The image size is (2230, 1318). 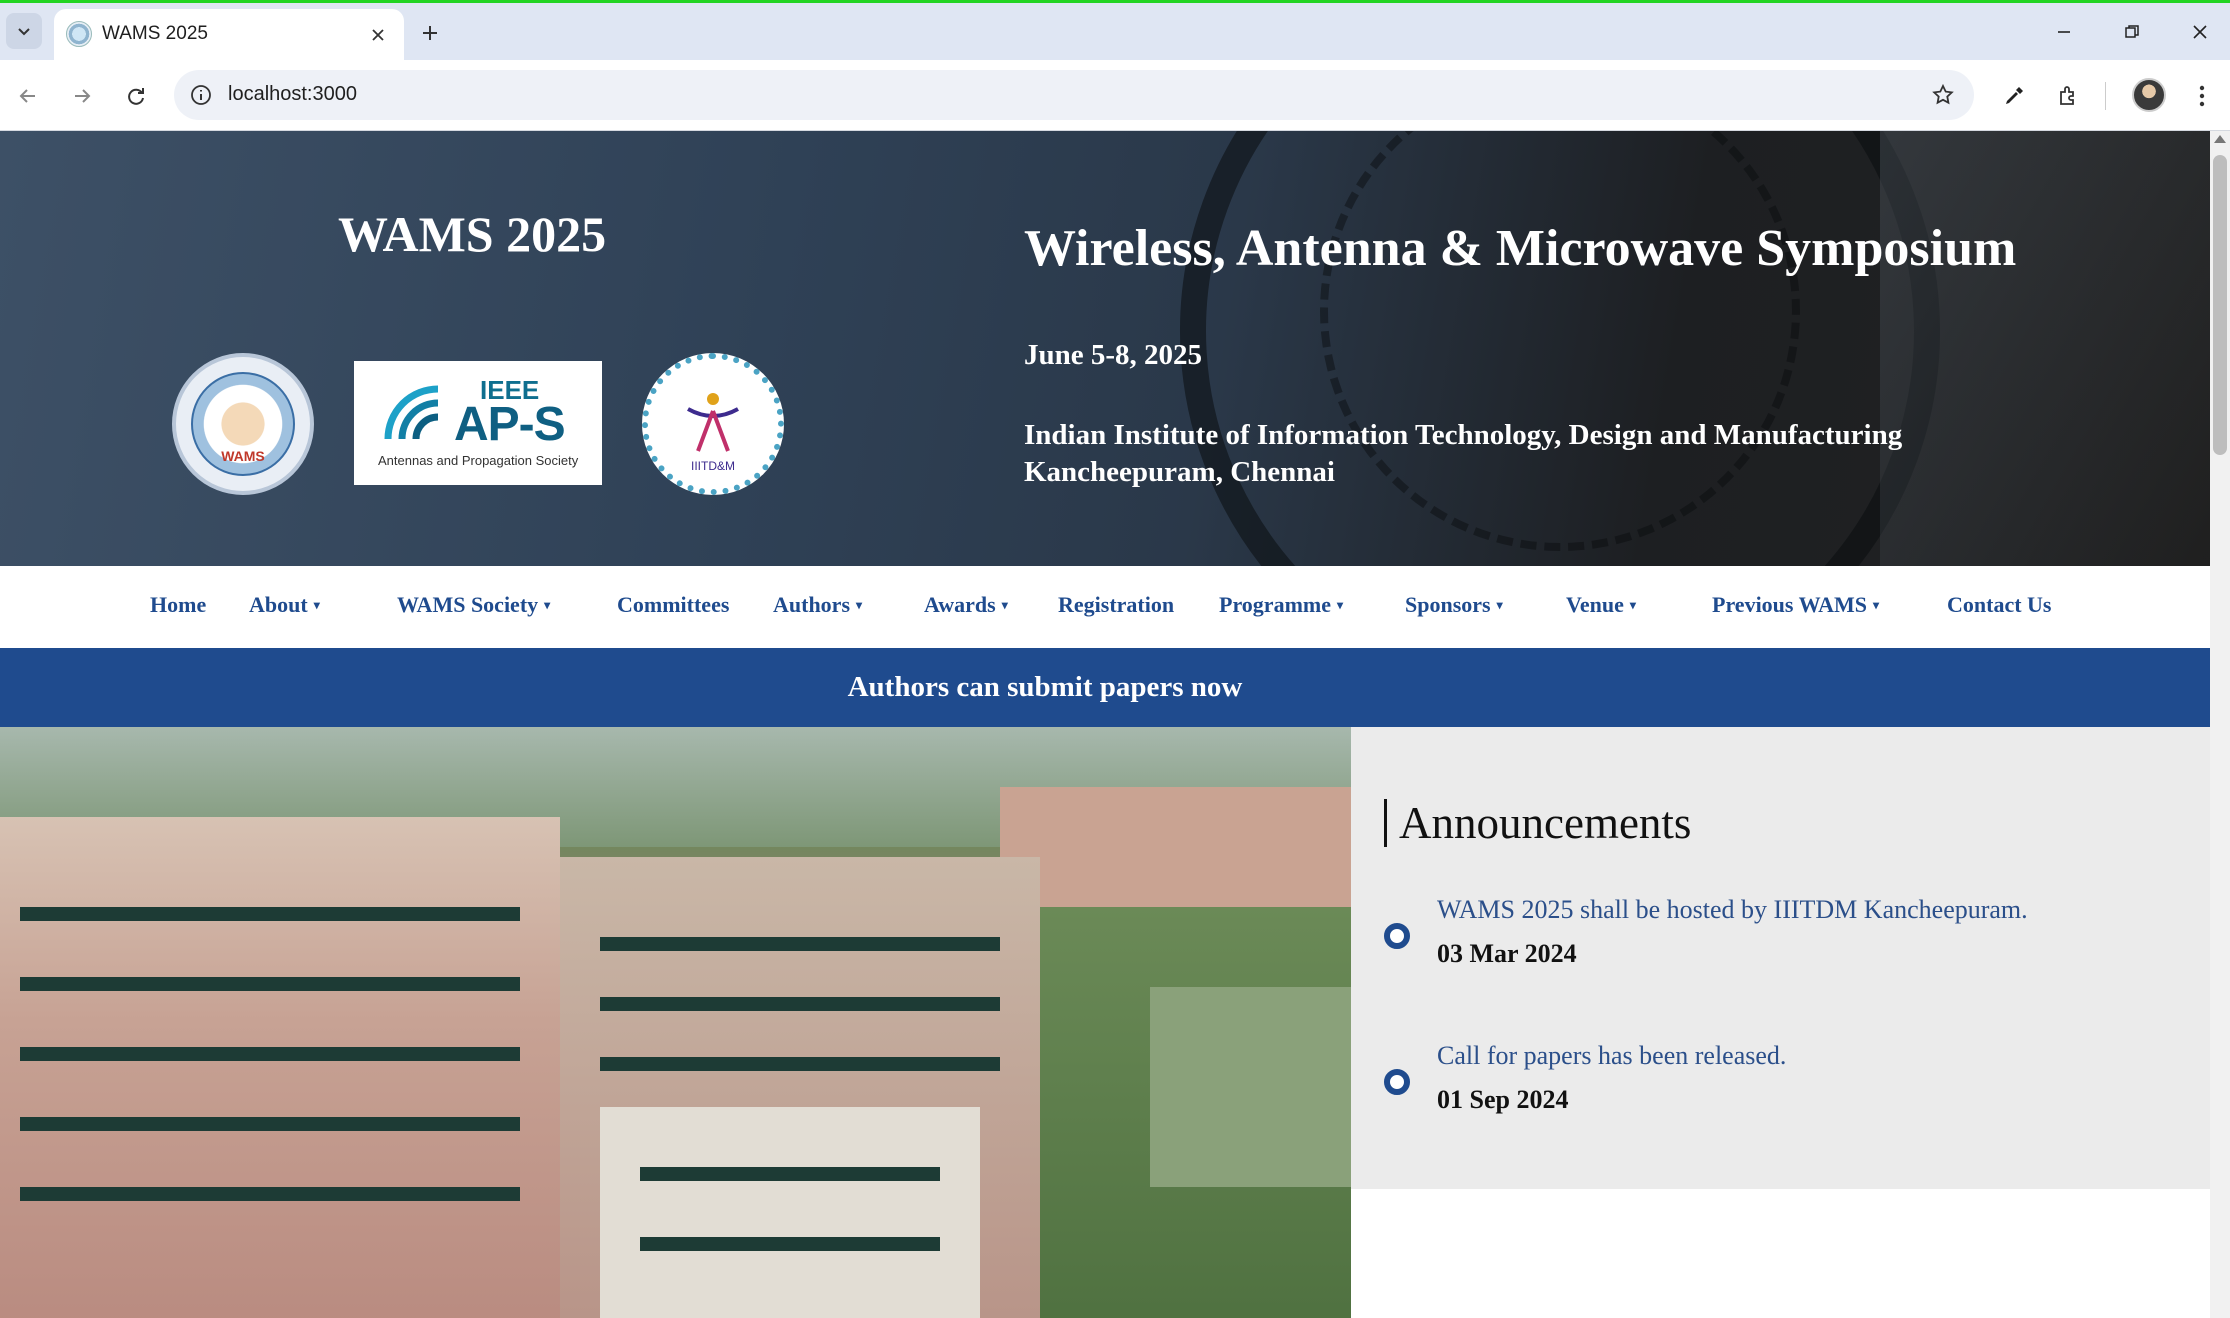 I want to click on campus-building-left, so click(x=280, y=1067).